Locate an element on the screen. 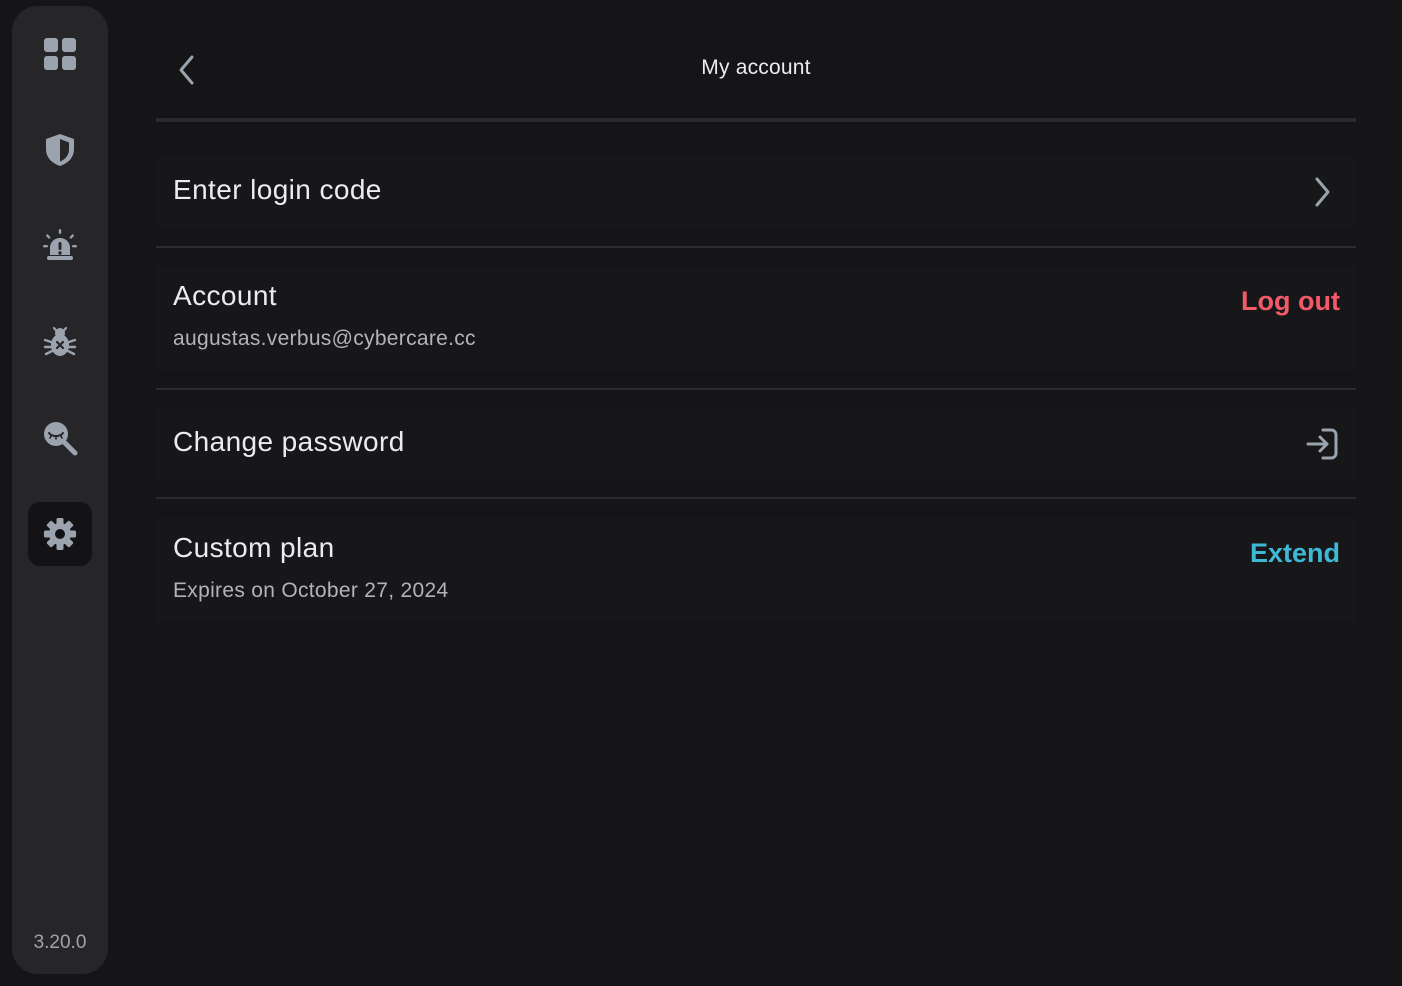 Image resolution: width=1402 pixels, height=986 pixels. plan-title: Custom plan is located at coordinates (254, 547).